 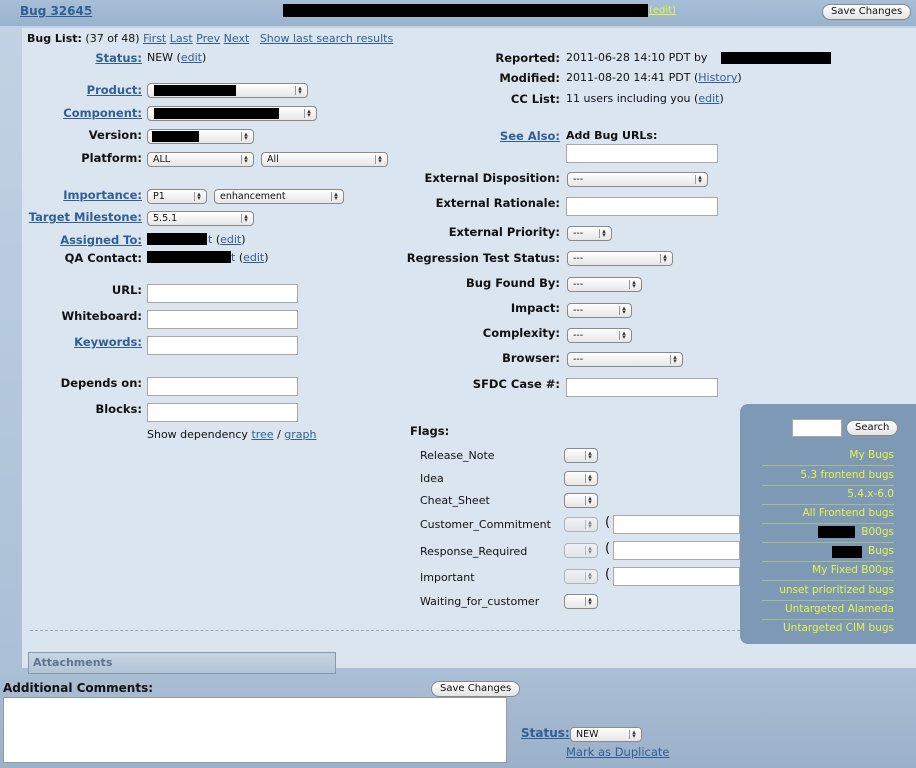 What do you see at coordinates (200, 159) in the screenshot?
I see `hardware-select: ALL ▴ ▾` at bounding box center [200, 159].